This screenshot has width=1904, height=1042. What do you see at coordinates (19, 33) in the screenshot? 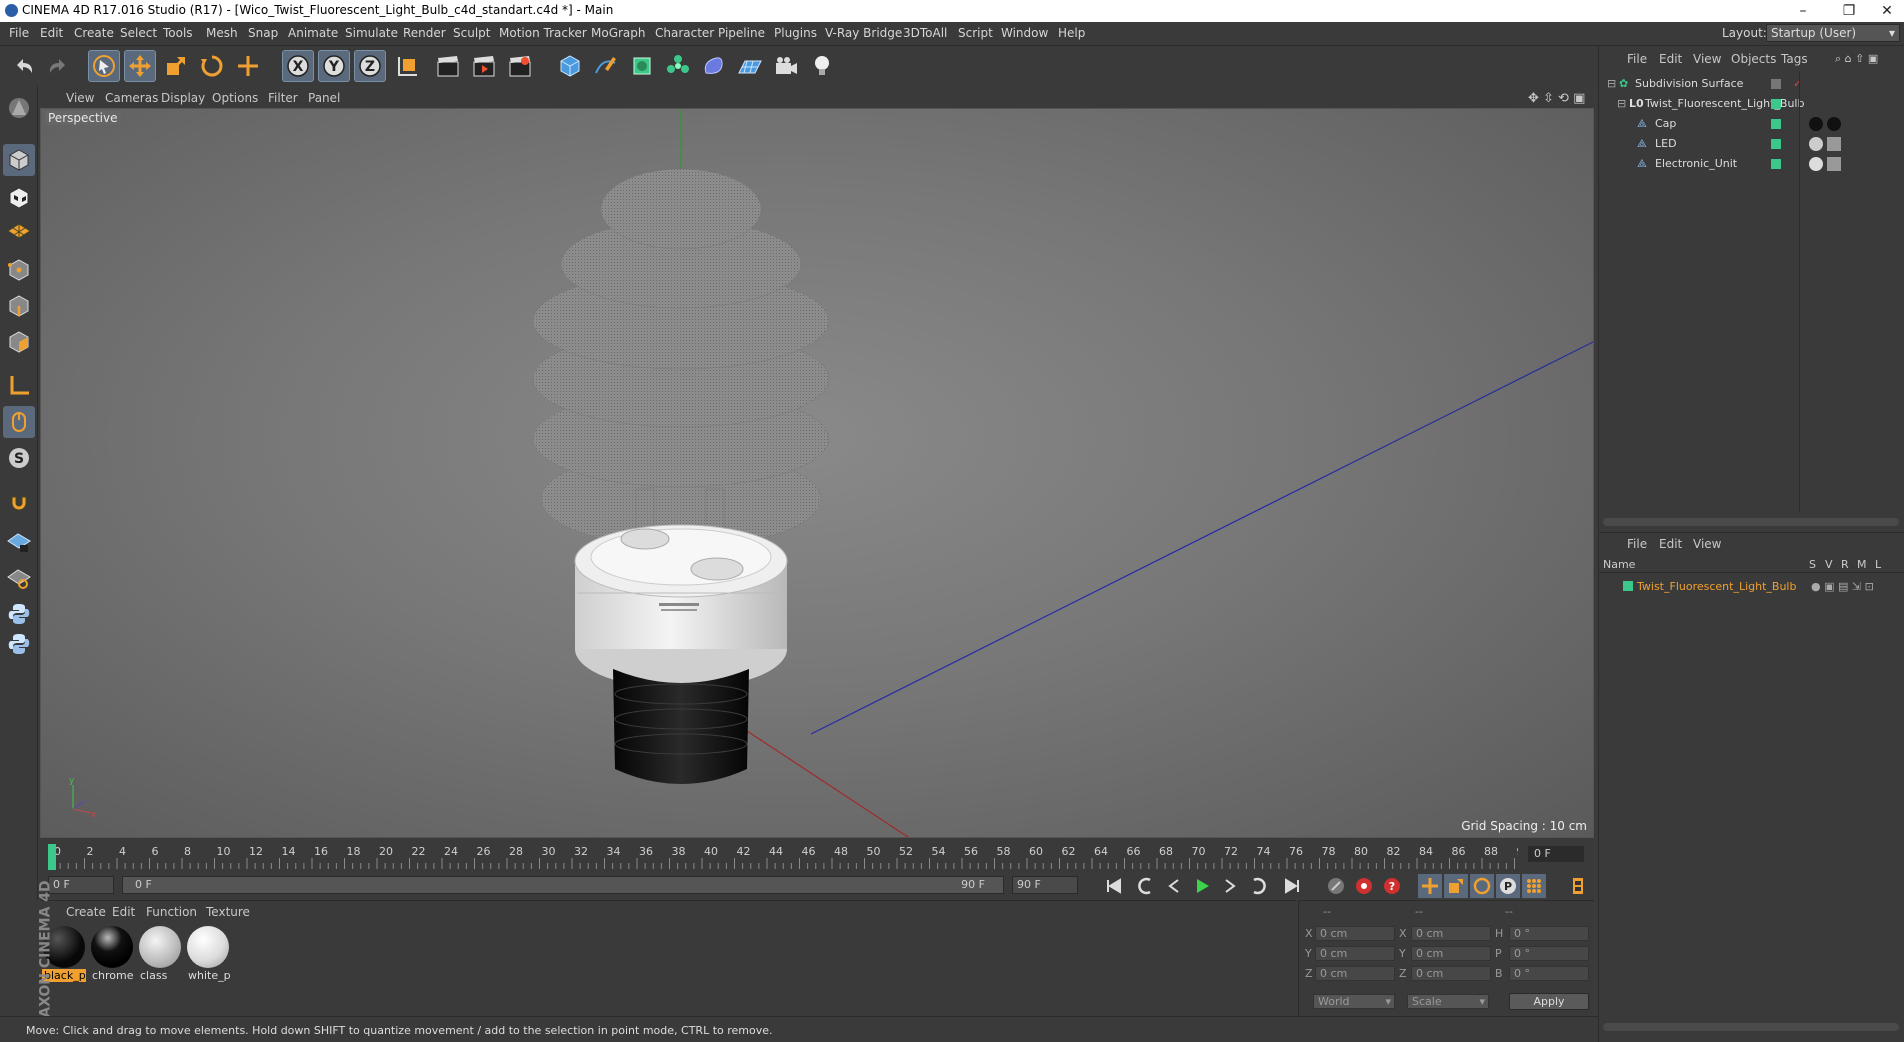
I see `menu-file: File` at bounding box center [19, 33].